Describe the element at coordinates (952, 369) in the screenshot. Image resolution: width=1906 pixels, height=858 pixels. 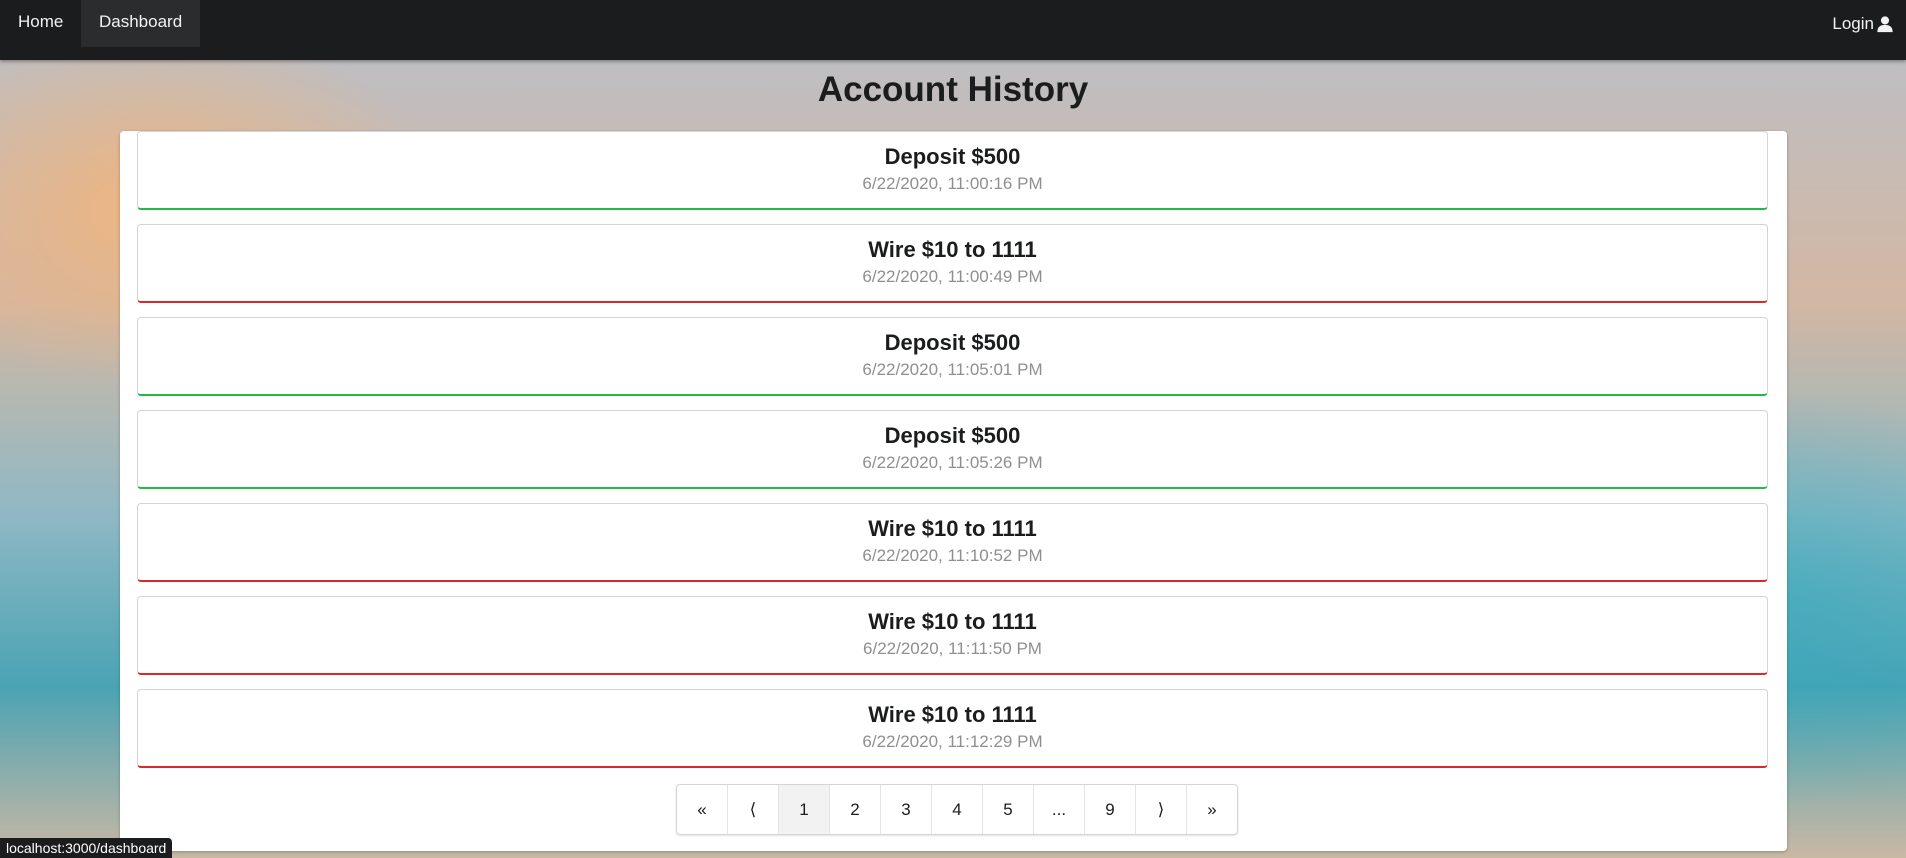
I see `entry-timestamp: 6/22/2020, 11:05:01 PM` at that location.